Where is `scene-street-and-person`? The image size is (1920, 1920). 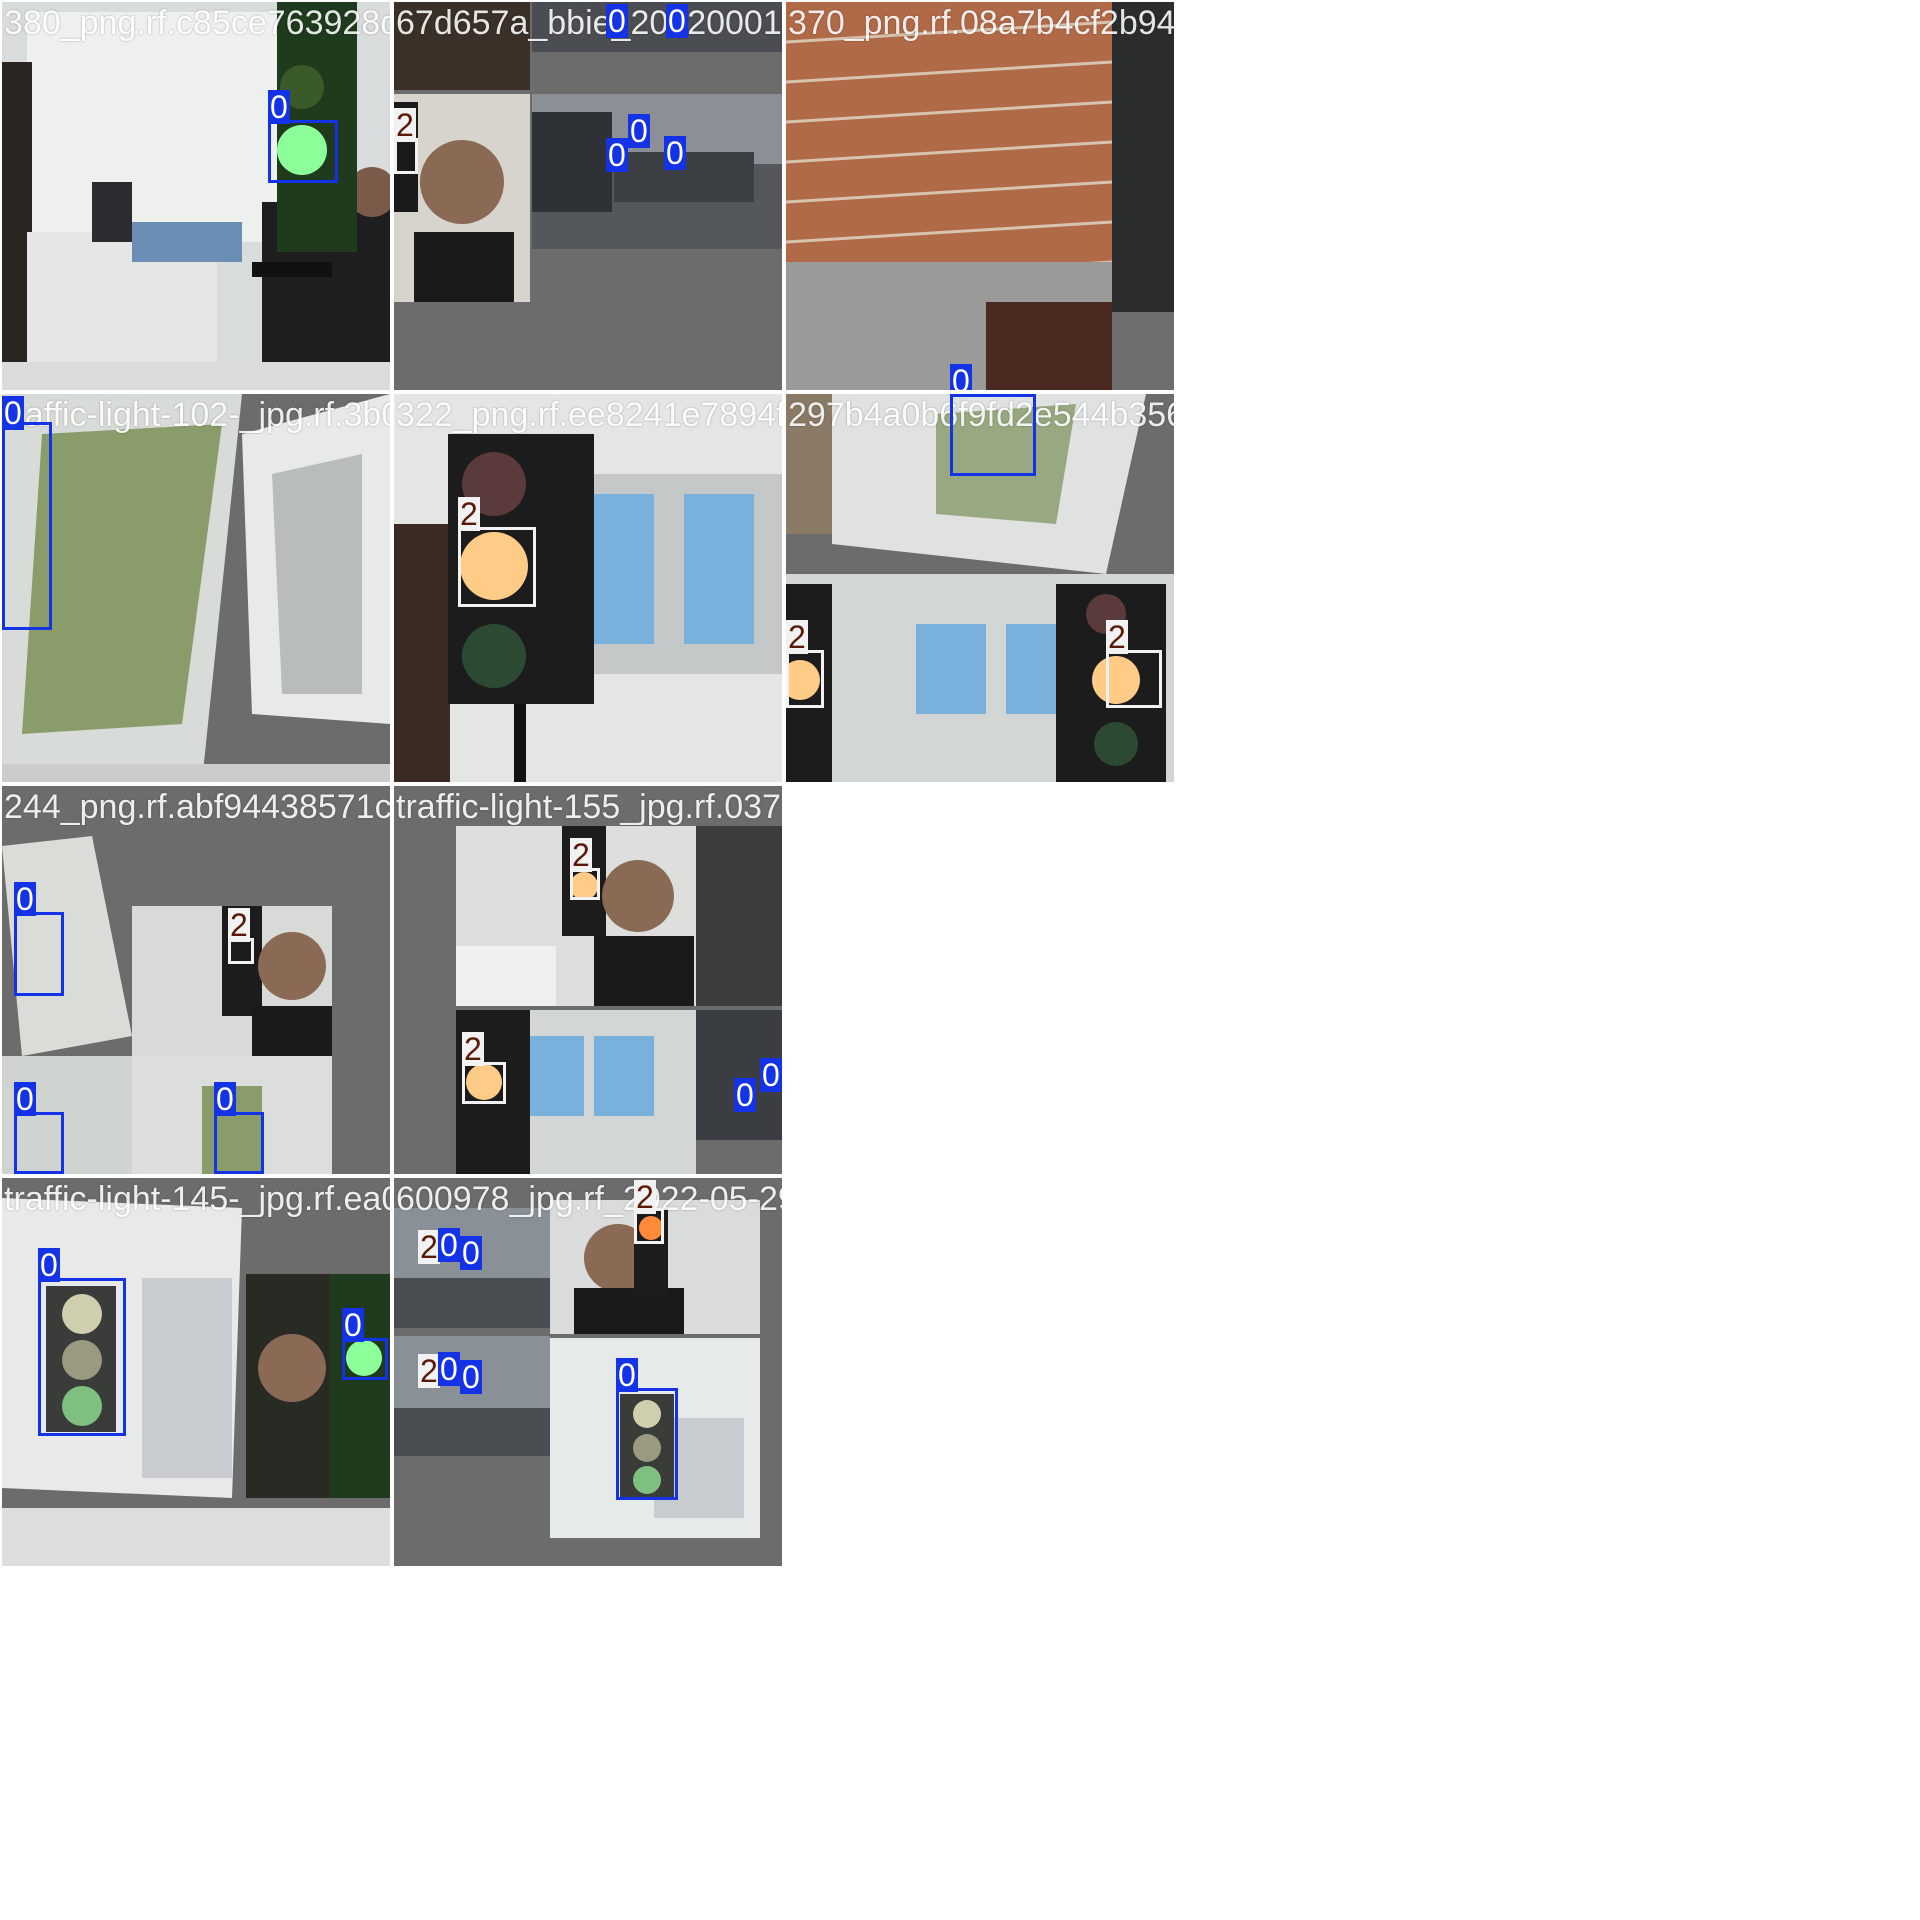 scene-street-and-person is located at coordinates (588, 196).